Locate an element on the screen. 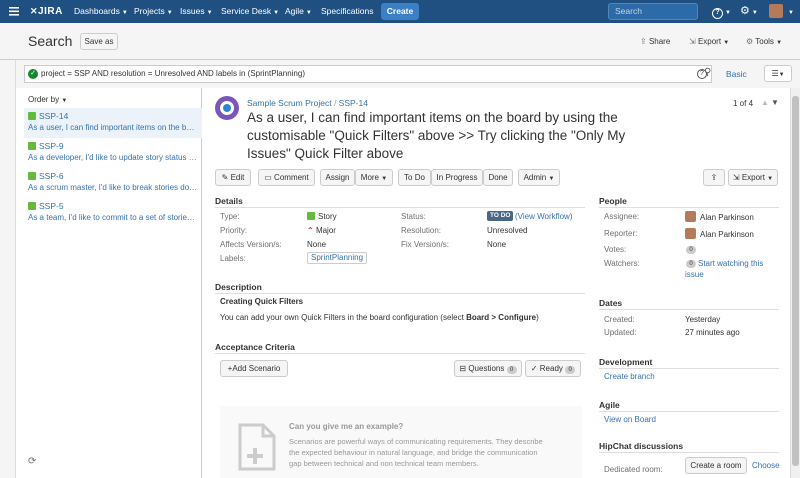  hipchat-heading: HipChat discussions is located at coordinates (641, 446).